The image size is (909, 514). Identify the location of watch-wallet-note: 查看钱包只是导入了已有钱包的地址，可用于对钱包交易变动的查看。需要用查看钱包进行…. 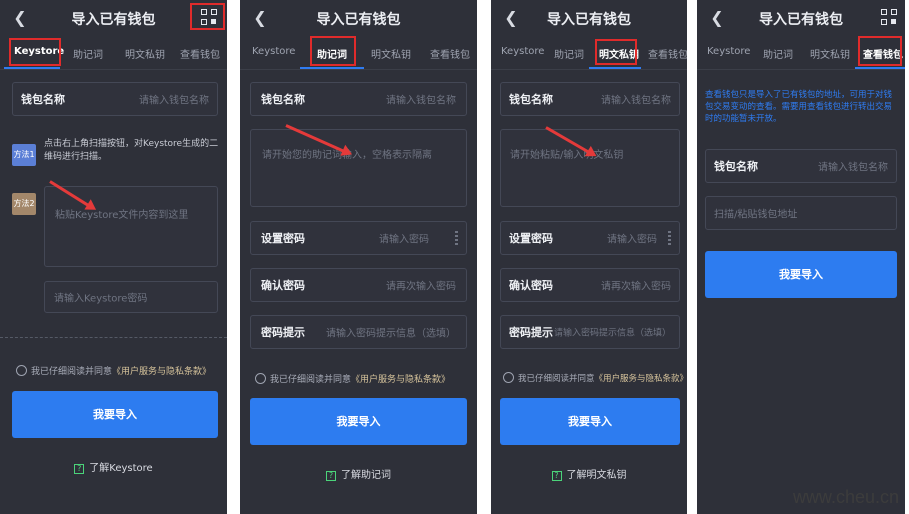
(799, 107).